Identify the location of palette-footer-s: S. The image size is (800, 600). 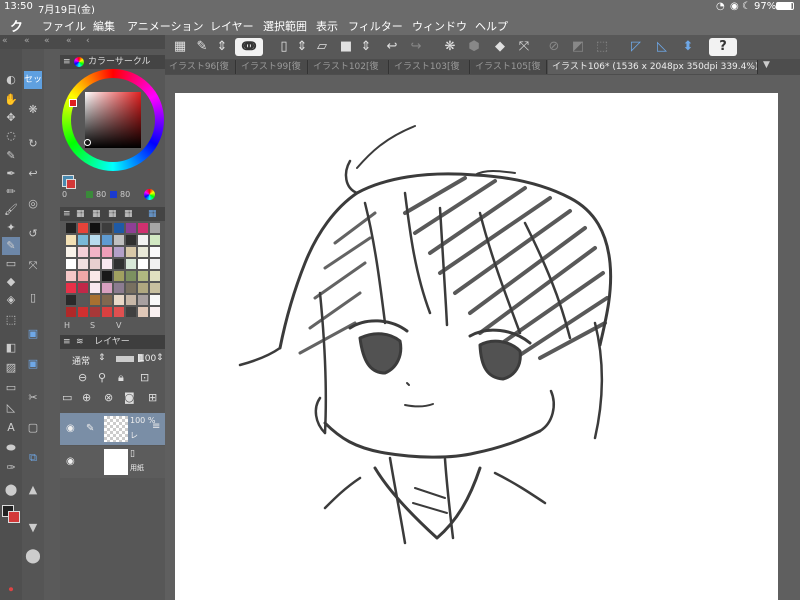
(92, 325).